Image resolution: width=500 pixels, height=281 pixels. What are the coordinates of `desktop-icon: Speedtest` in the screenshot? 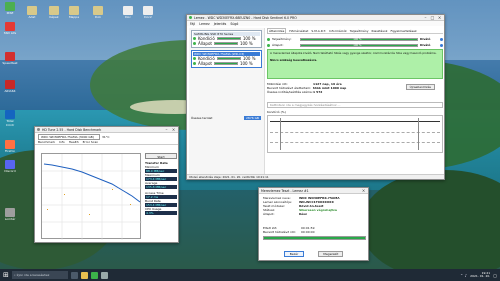 It's located at (10, 59).